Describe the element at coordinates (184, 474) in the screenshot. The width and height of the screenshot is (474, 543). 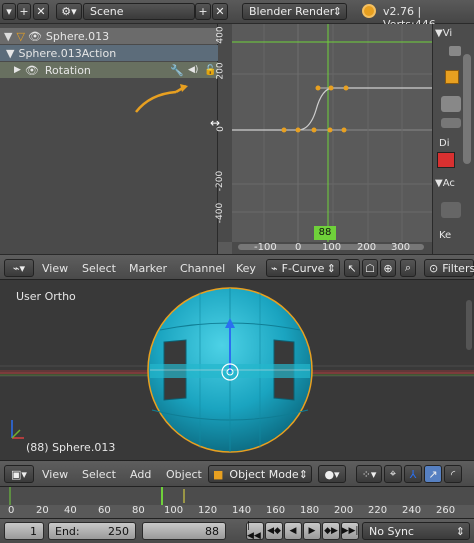
I see `menu-object: Object` at that location.